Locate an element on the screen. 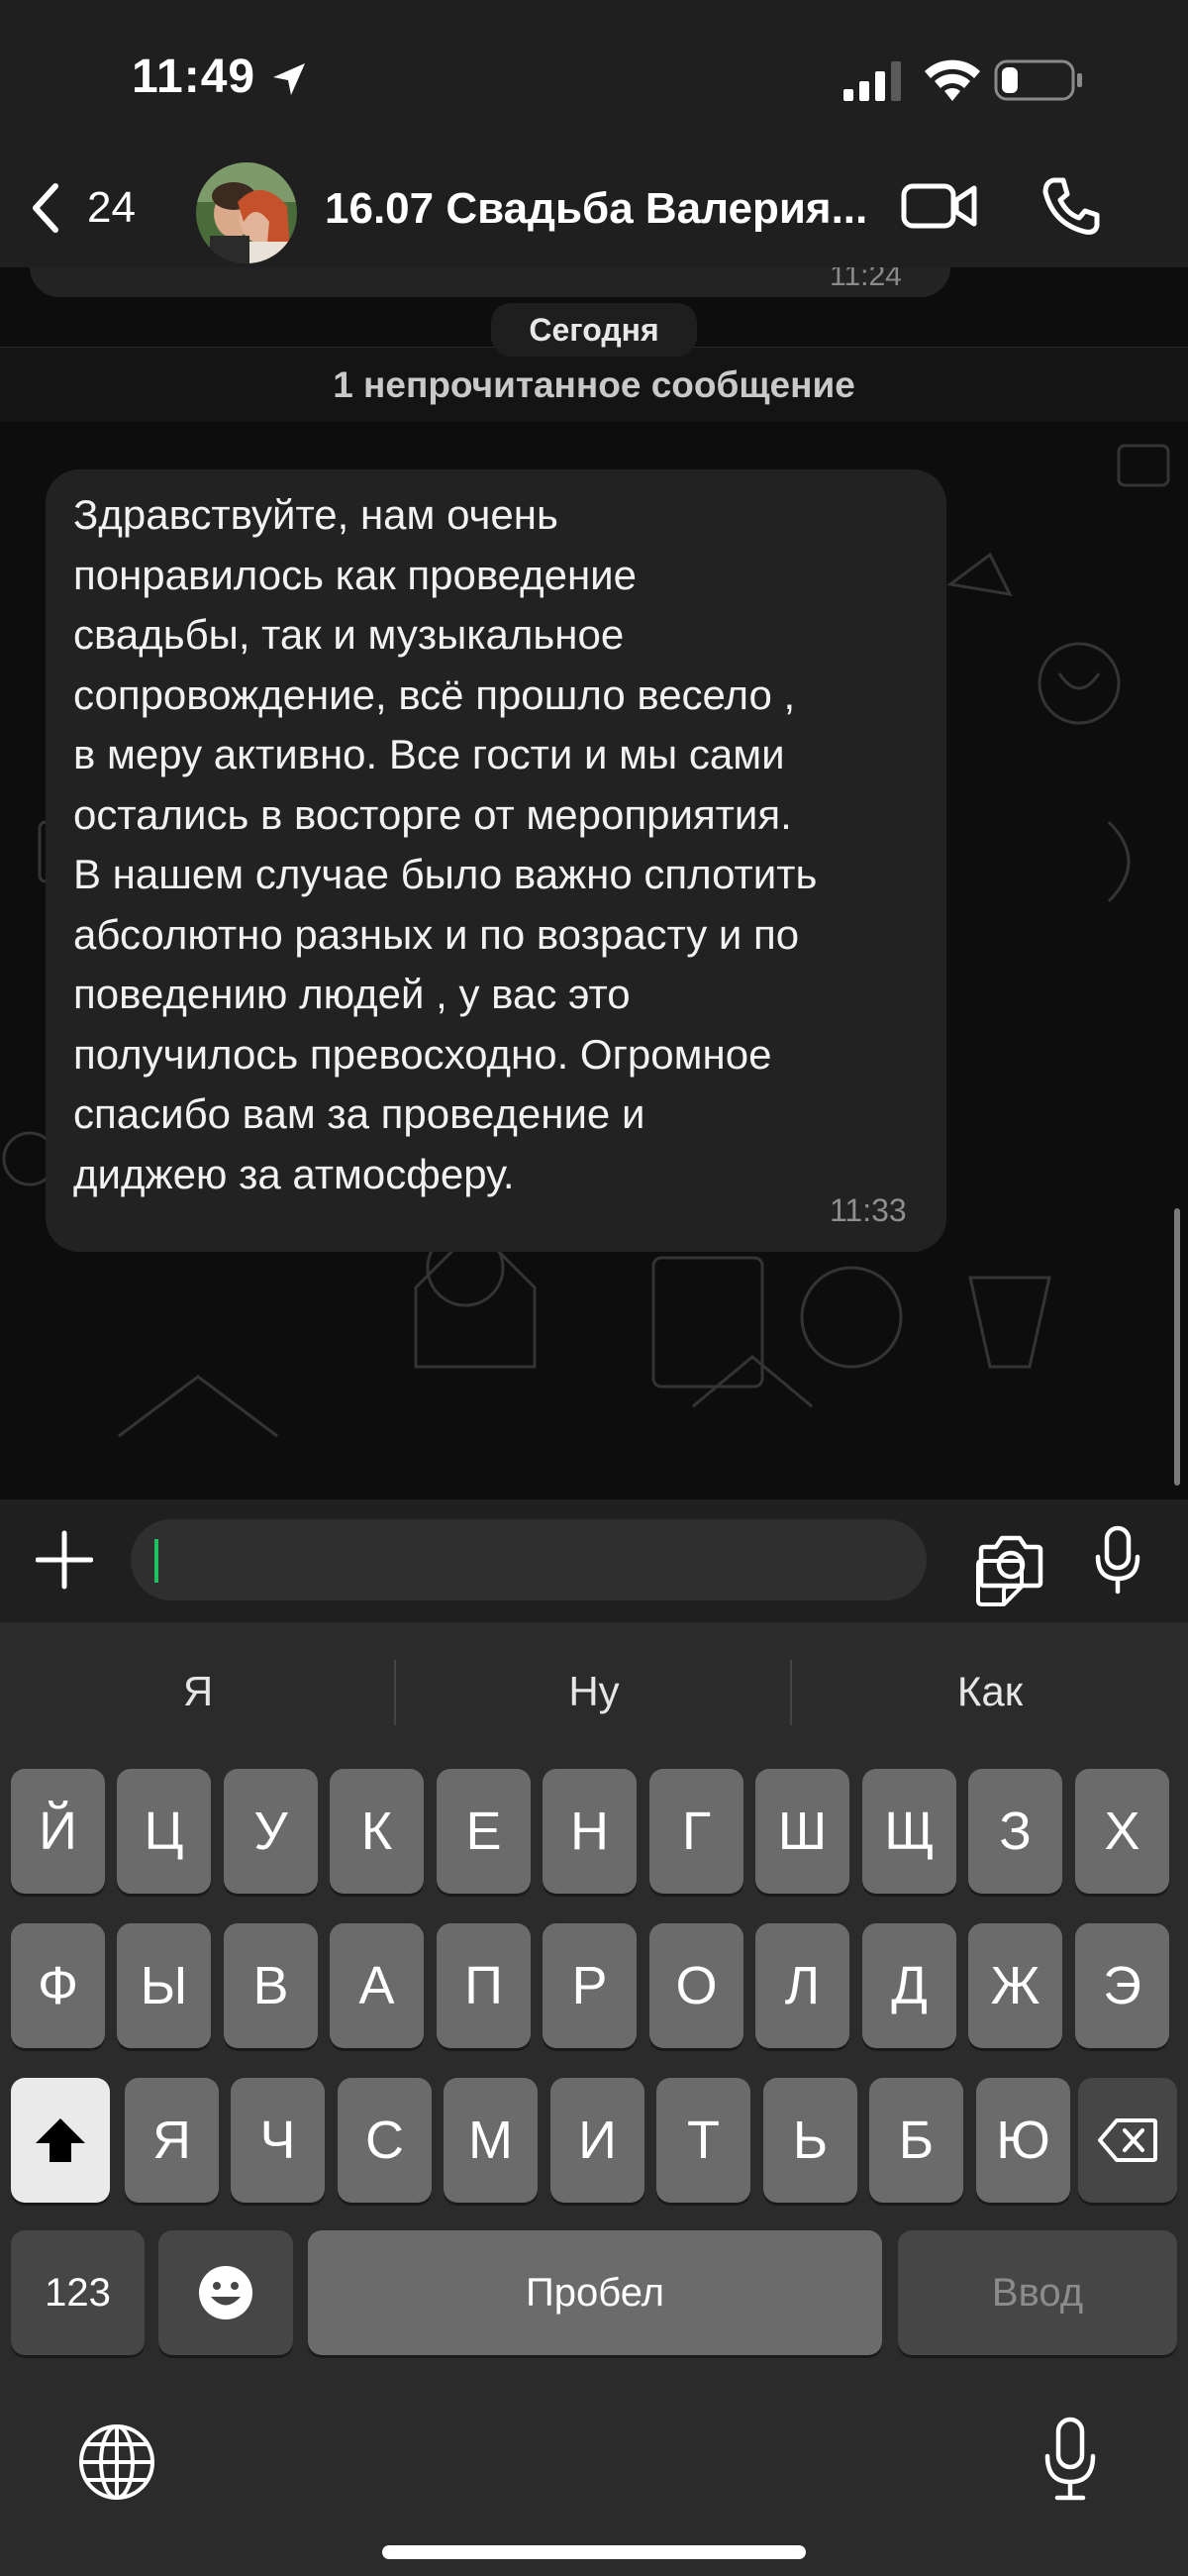 The height and width of the screenshot is (2576, 1188). suggestion-2: Ну is located at coordinates (594, 1691).